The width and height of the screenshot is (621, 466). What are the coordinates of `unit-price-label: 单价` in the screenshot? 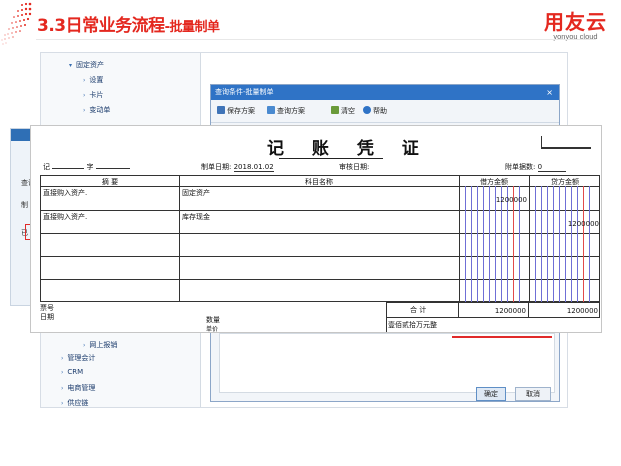 It's located at (212, 329).